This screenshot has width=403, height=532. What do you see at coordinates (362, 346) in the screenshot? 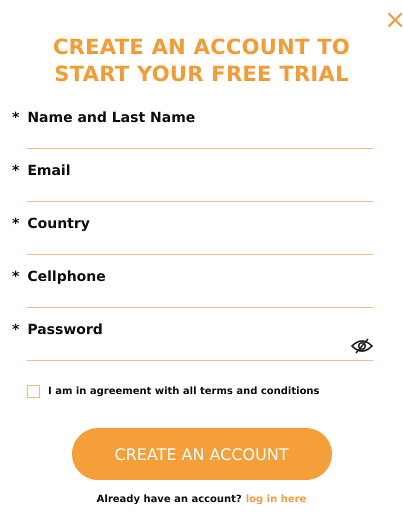
I see `eye-slash-icon` at bounding box center [362, 346].